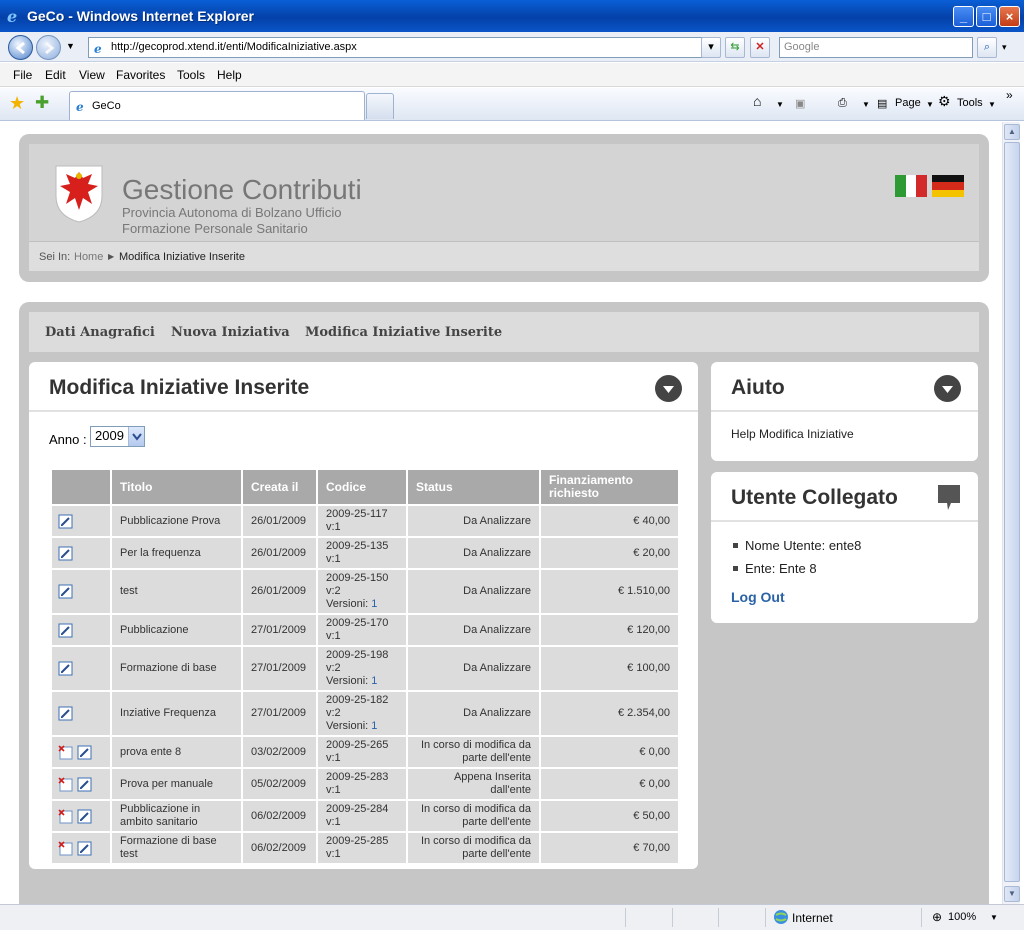 The height and width of the screenshot is (930, 1024). What do you see at coordinates (357, 655) in the screenshot?
I see `codice-text: 2009-25-198` at bounding box center [357, 655].